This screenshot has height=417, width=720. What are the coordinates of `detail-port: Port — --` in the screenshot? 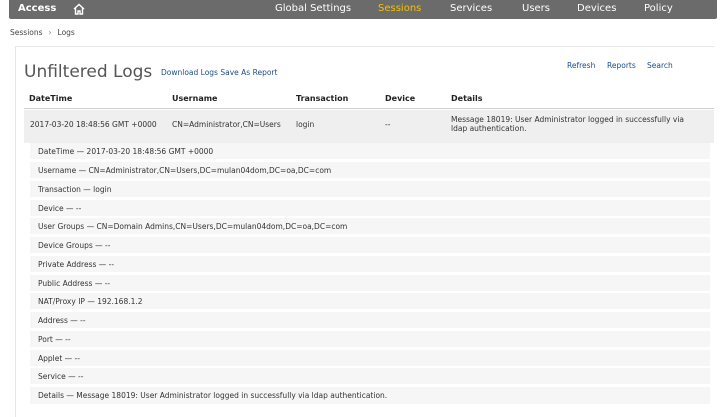 It's located at (54, 339).